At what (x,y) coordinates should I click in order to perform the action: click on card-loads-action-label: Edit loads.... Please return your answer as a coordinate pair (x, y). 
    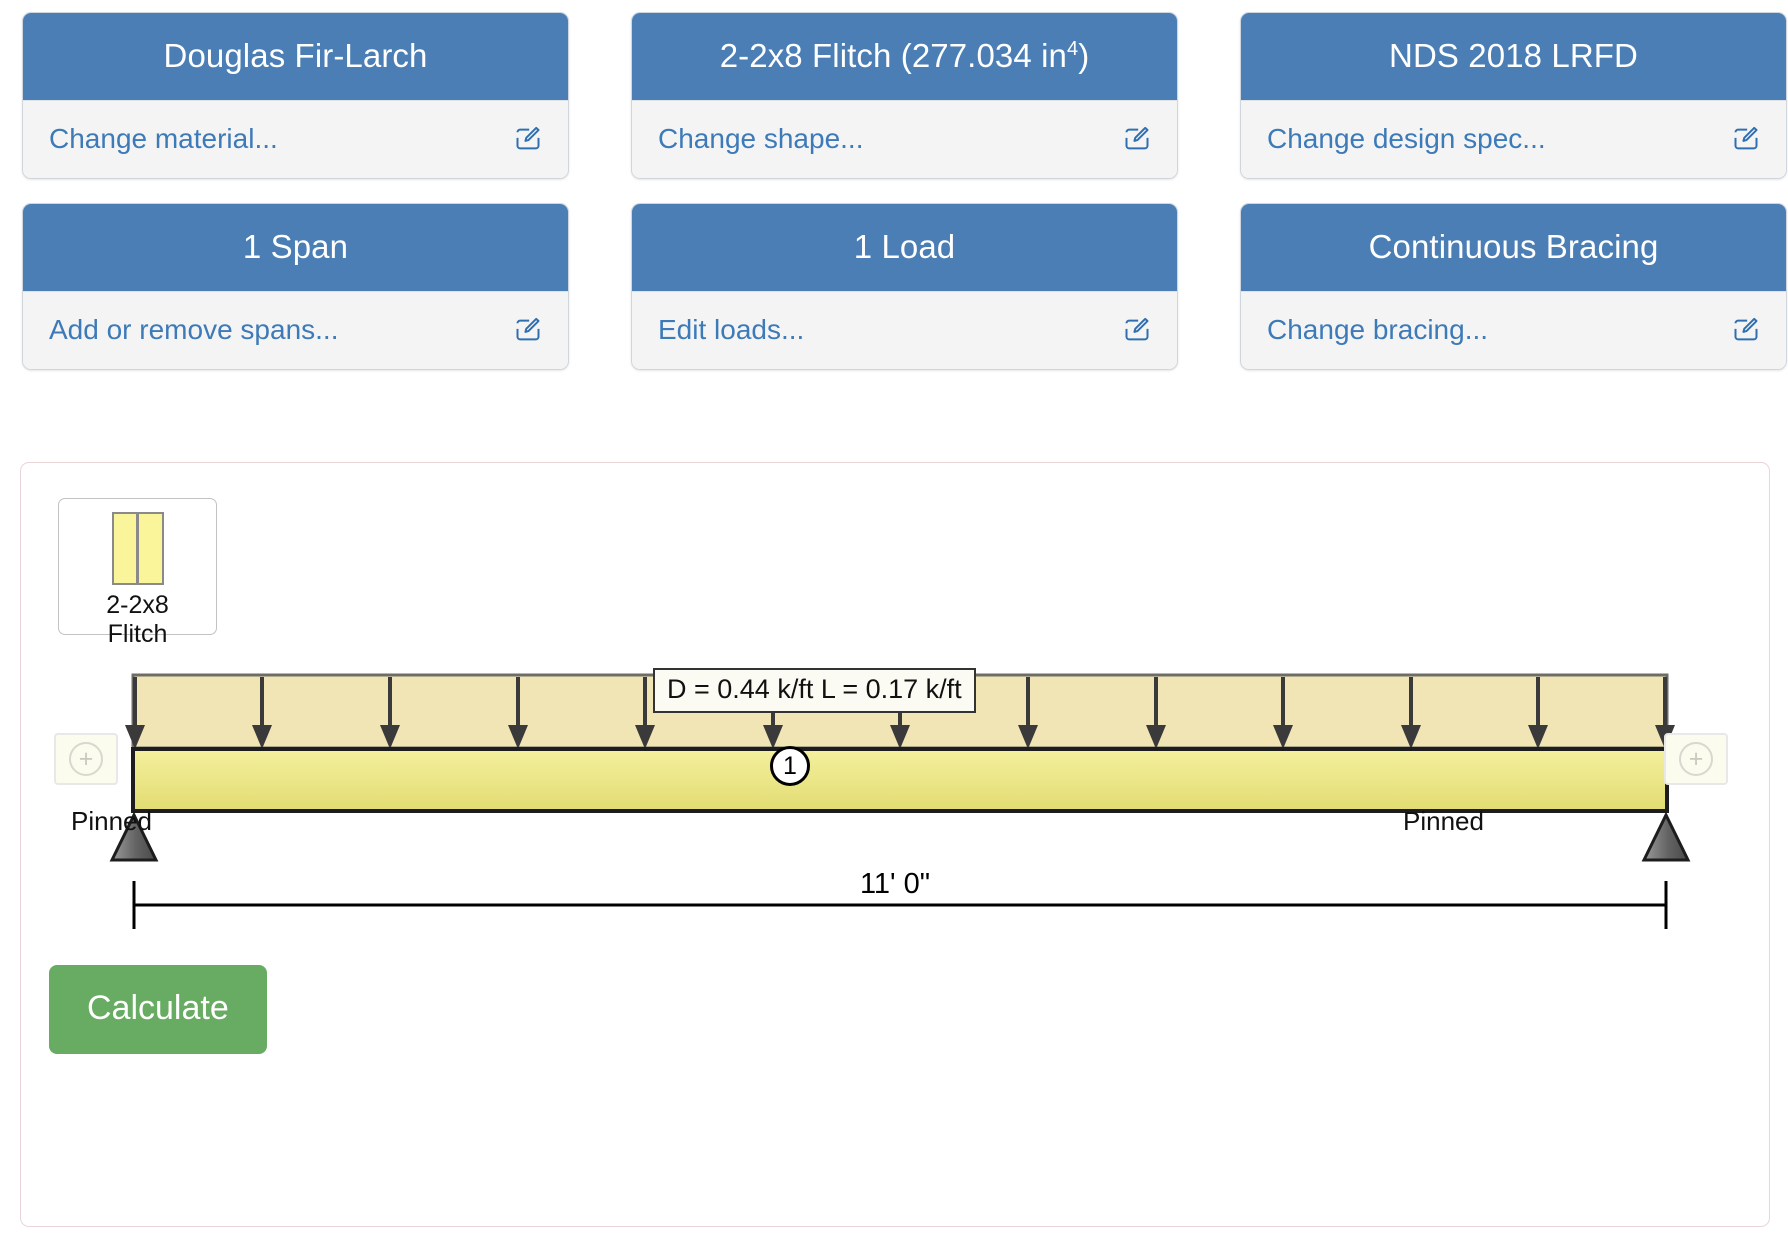
    Looking at the image, I should click on (731, 329).